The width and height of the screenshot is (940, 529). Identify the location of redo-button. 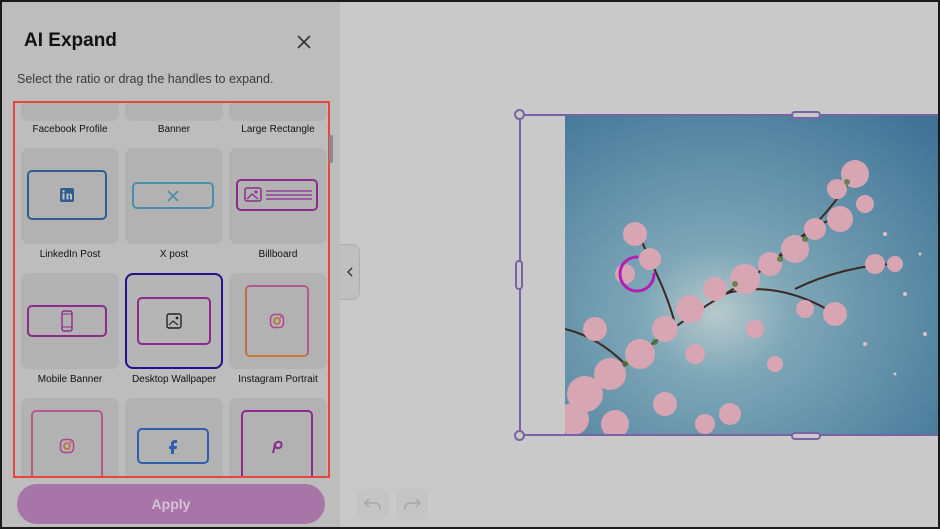
(412, 504).